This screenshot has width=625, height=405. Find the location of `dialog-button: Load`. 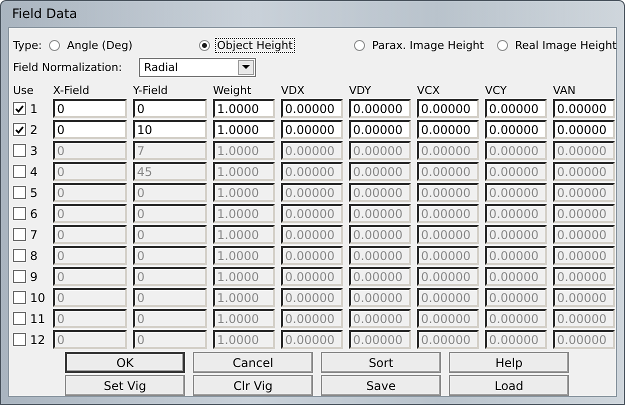

dialog-button: Load is located at coordinates (509, 385).